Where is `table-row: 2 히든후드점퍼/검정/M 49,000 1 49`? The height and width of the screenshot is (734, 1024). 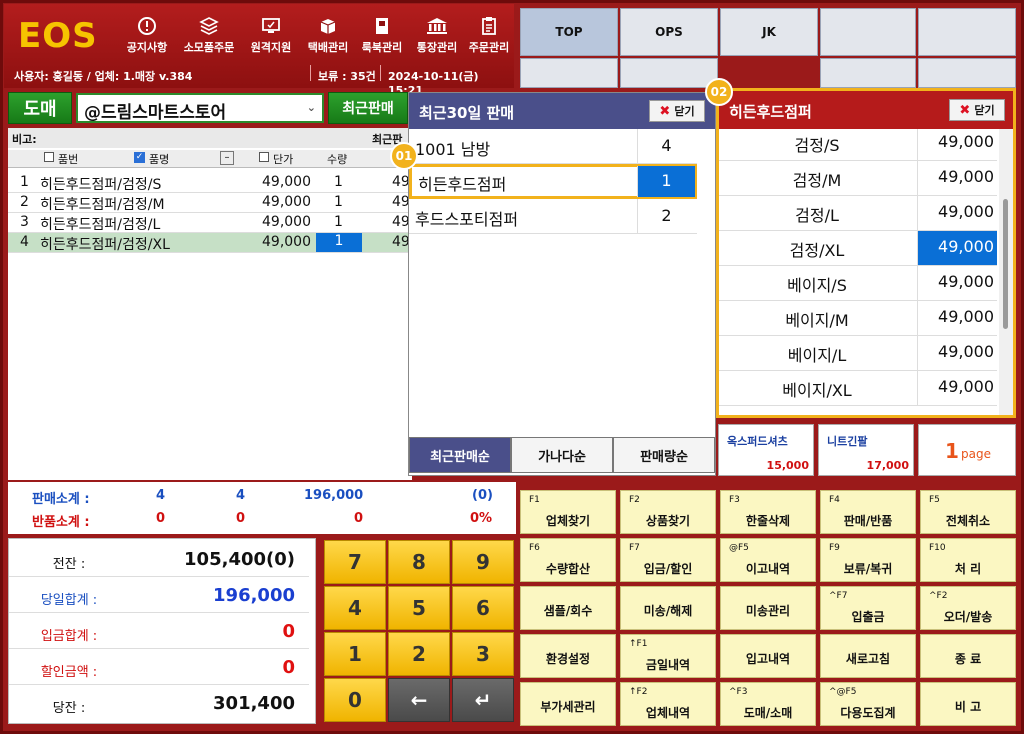
table-row: 2 히든후드점퍼/검정/M 49,000 1 49 is located at coordinates (210, 203).